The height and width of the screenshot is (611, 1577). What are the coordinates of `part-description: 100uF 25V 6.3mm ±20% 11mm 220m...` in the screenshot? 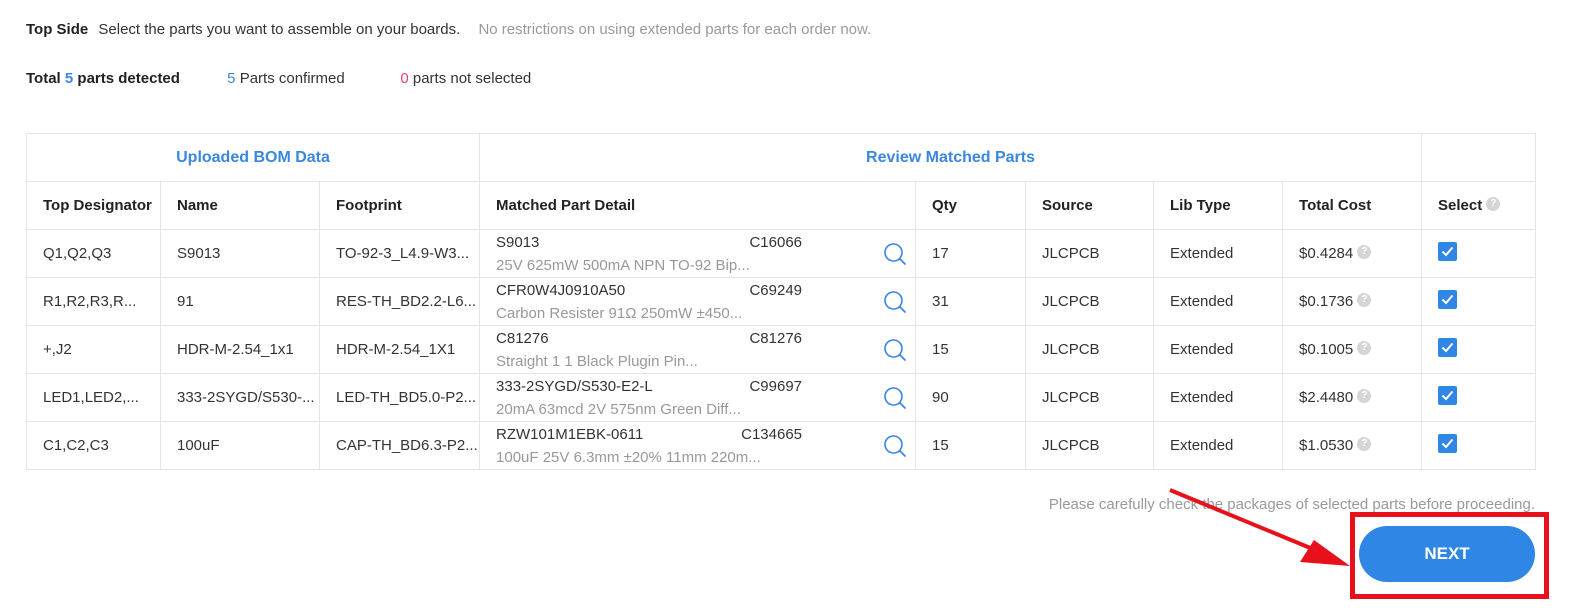 It's located at (628, 457).